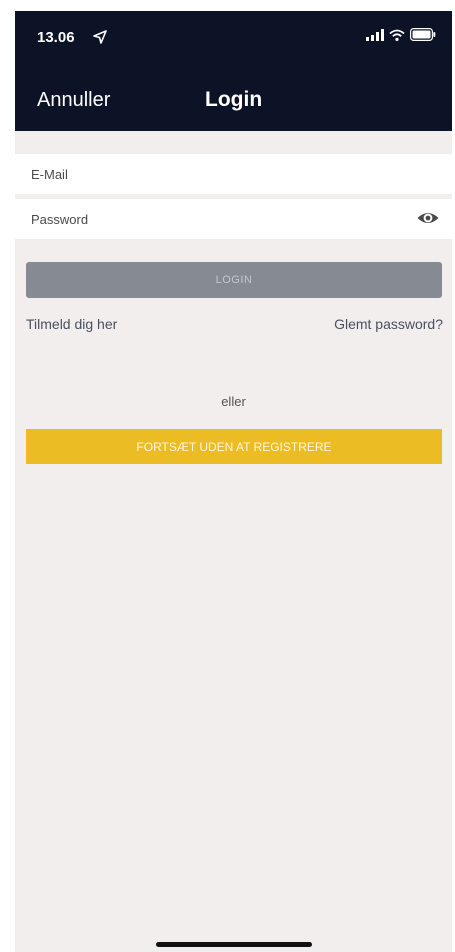 The width and height of the screenshot is (455, 952). I want to click on forgot-password-link: Glemt password?, so click(388, 324).